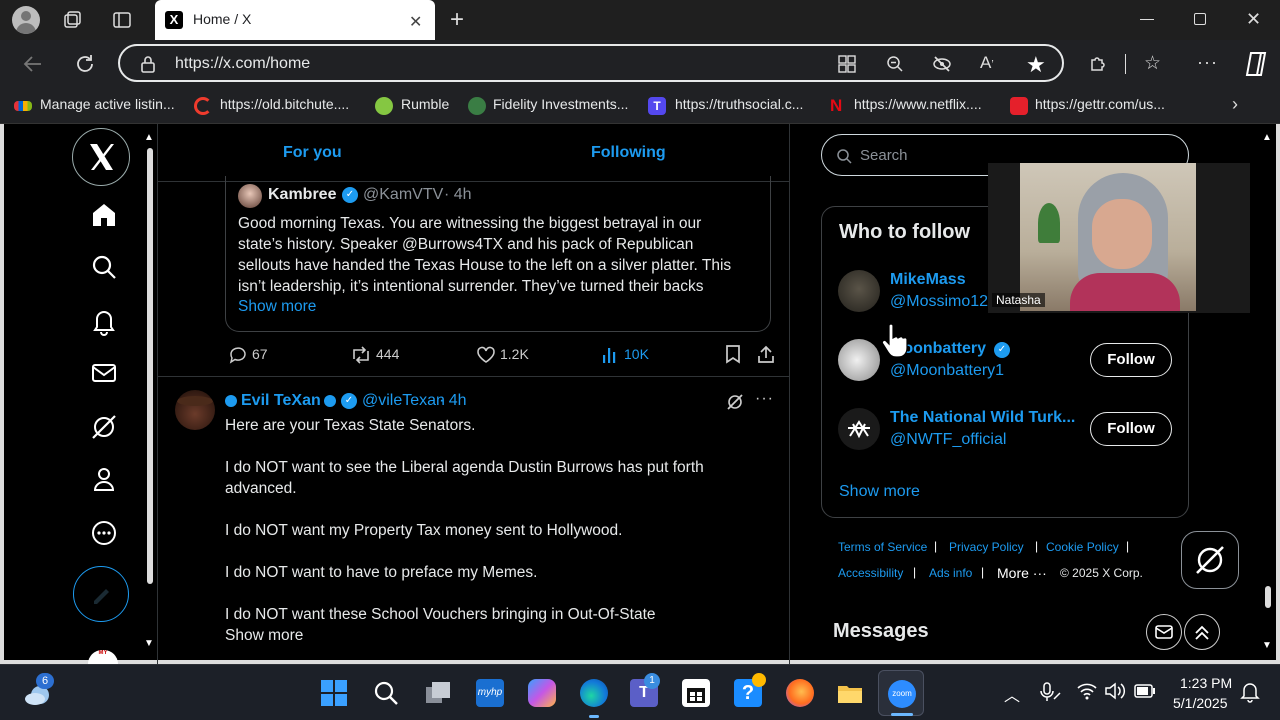  I want to click on notifications-bell-icon, so click(104, 321).